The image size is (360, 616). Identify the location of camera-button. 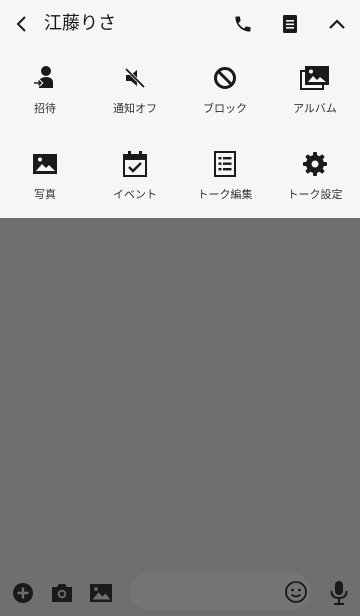
(62, 593).